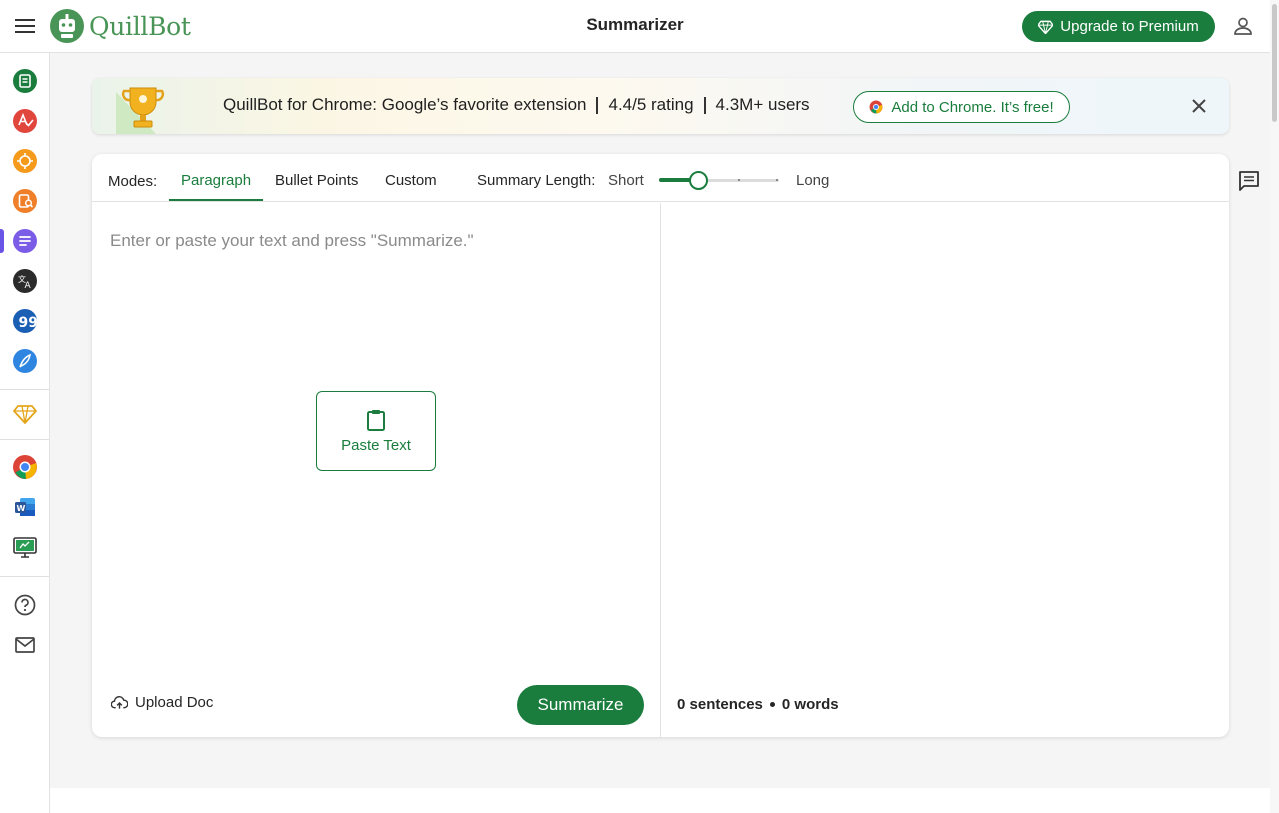  What do you see at coordinates (25, 605) in the screenshot?
I see `help-icon` at bounding box center [25, 605].